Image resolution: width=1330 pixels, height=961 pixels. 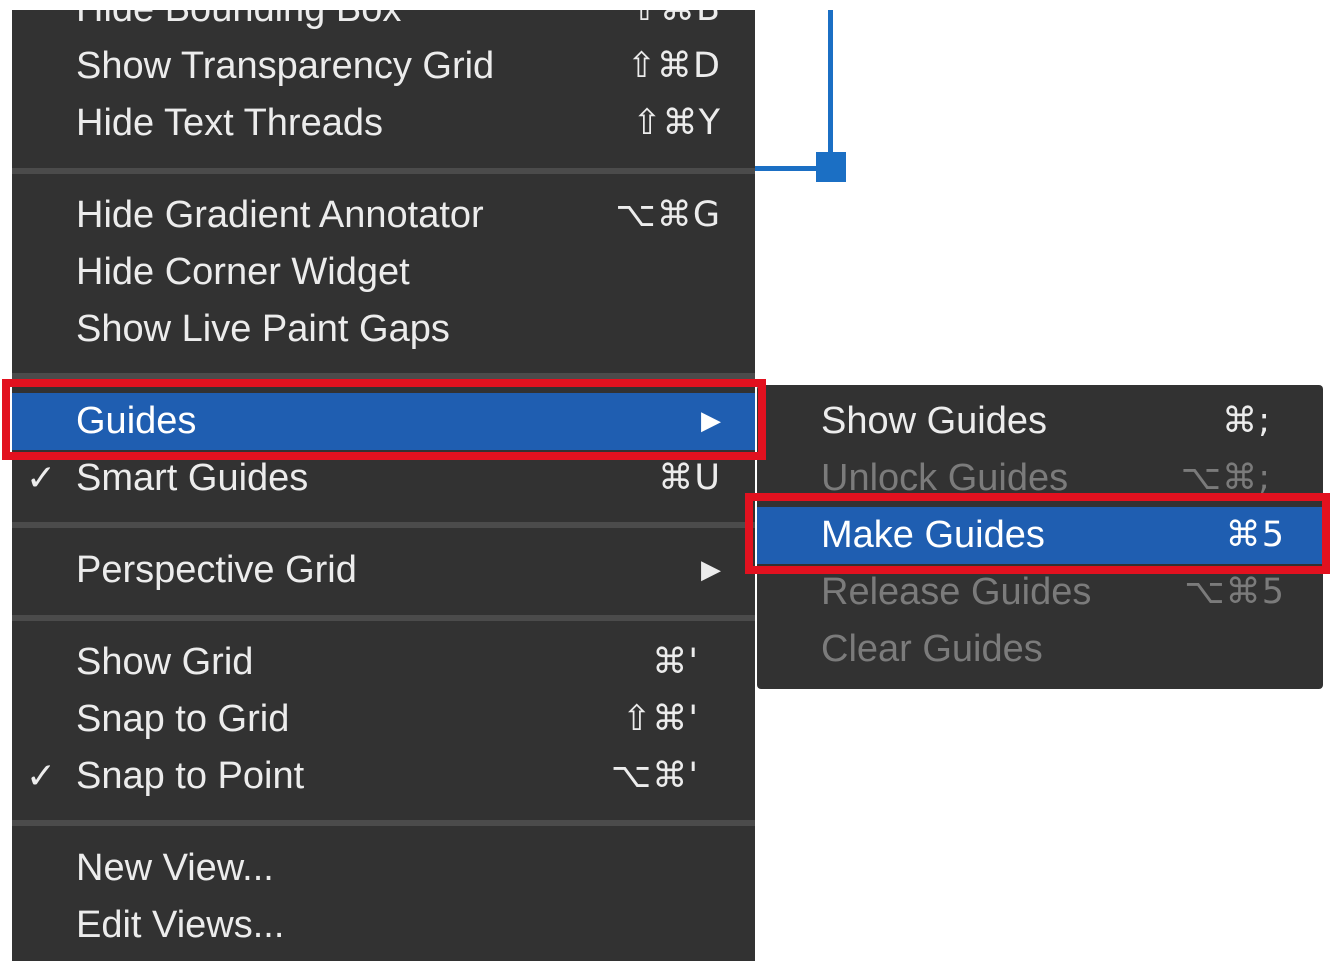 I want to click on menu-item-shortcut: ⌘U, so click(x=689, y=478).